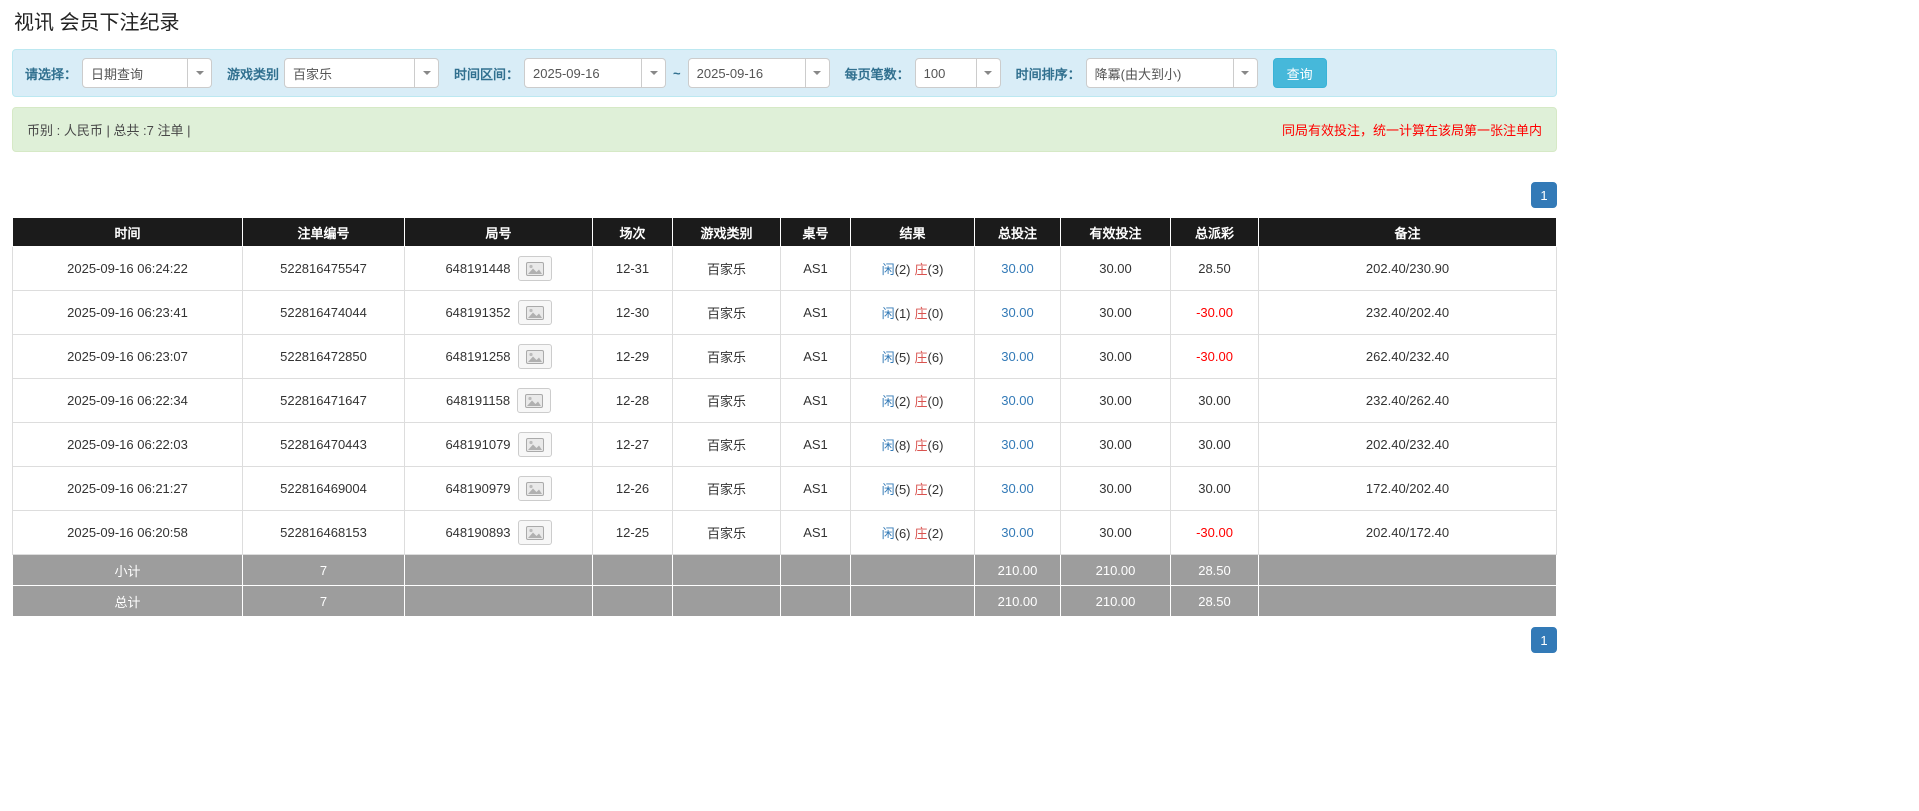 Image resolution: width=1919 pixels, height=811 pixels. Describe the element at coordinates (1299, 73) in the screenshot. I see `search-button: 查询` at that location.